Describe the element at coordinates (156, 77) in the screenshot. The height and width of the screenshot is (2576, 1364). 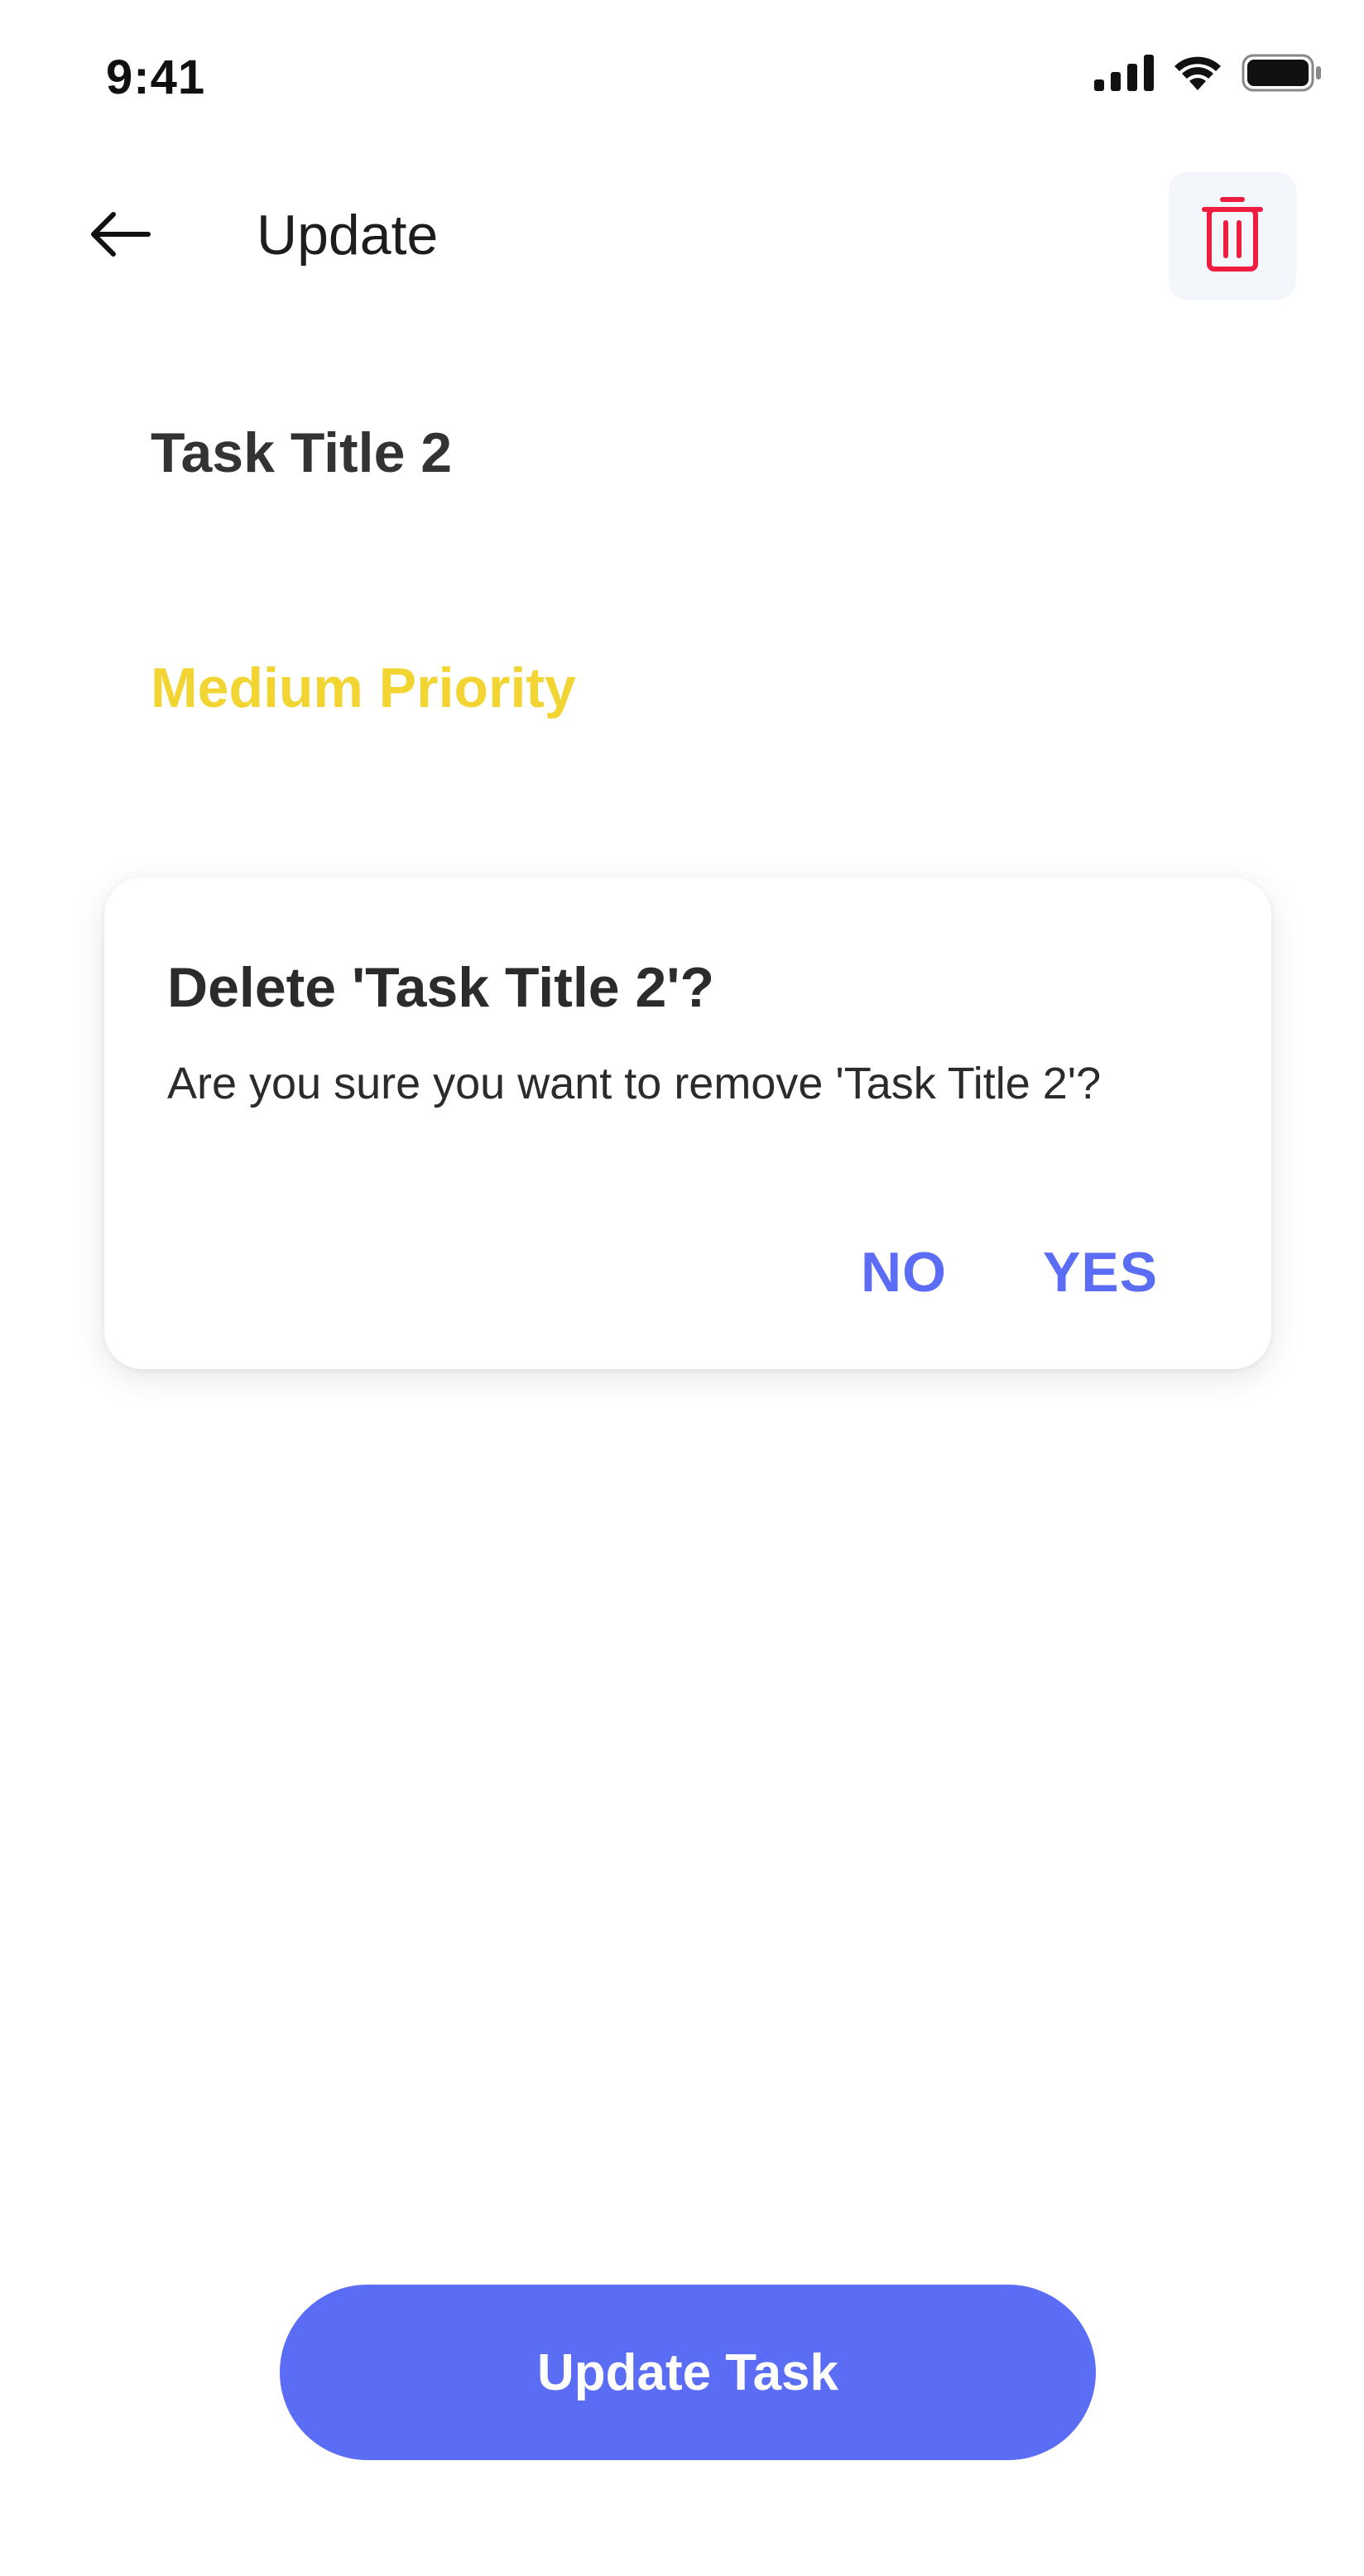
I see `status-time: 9:41` at that location.